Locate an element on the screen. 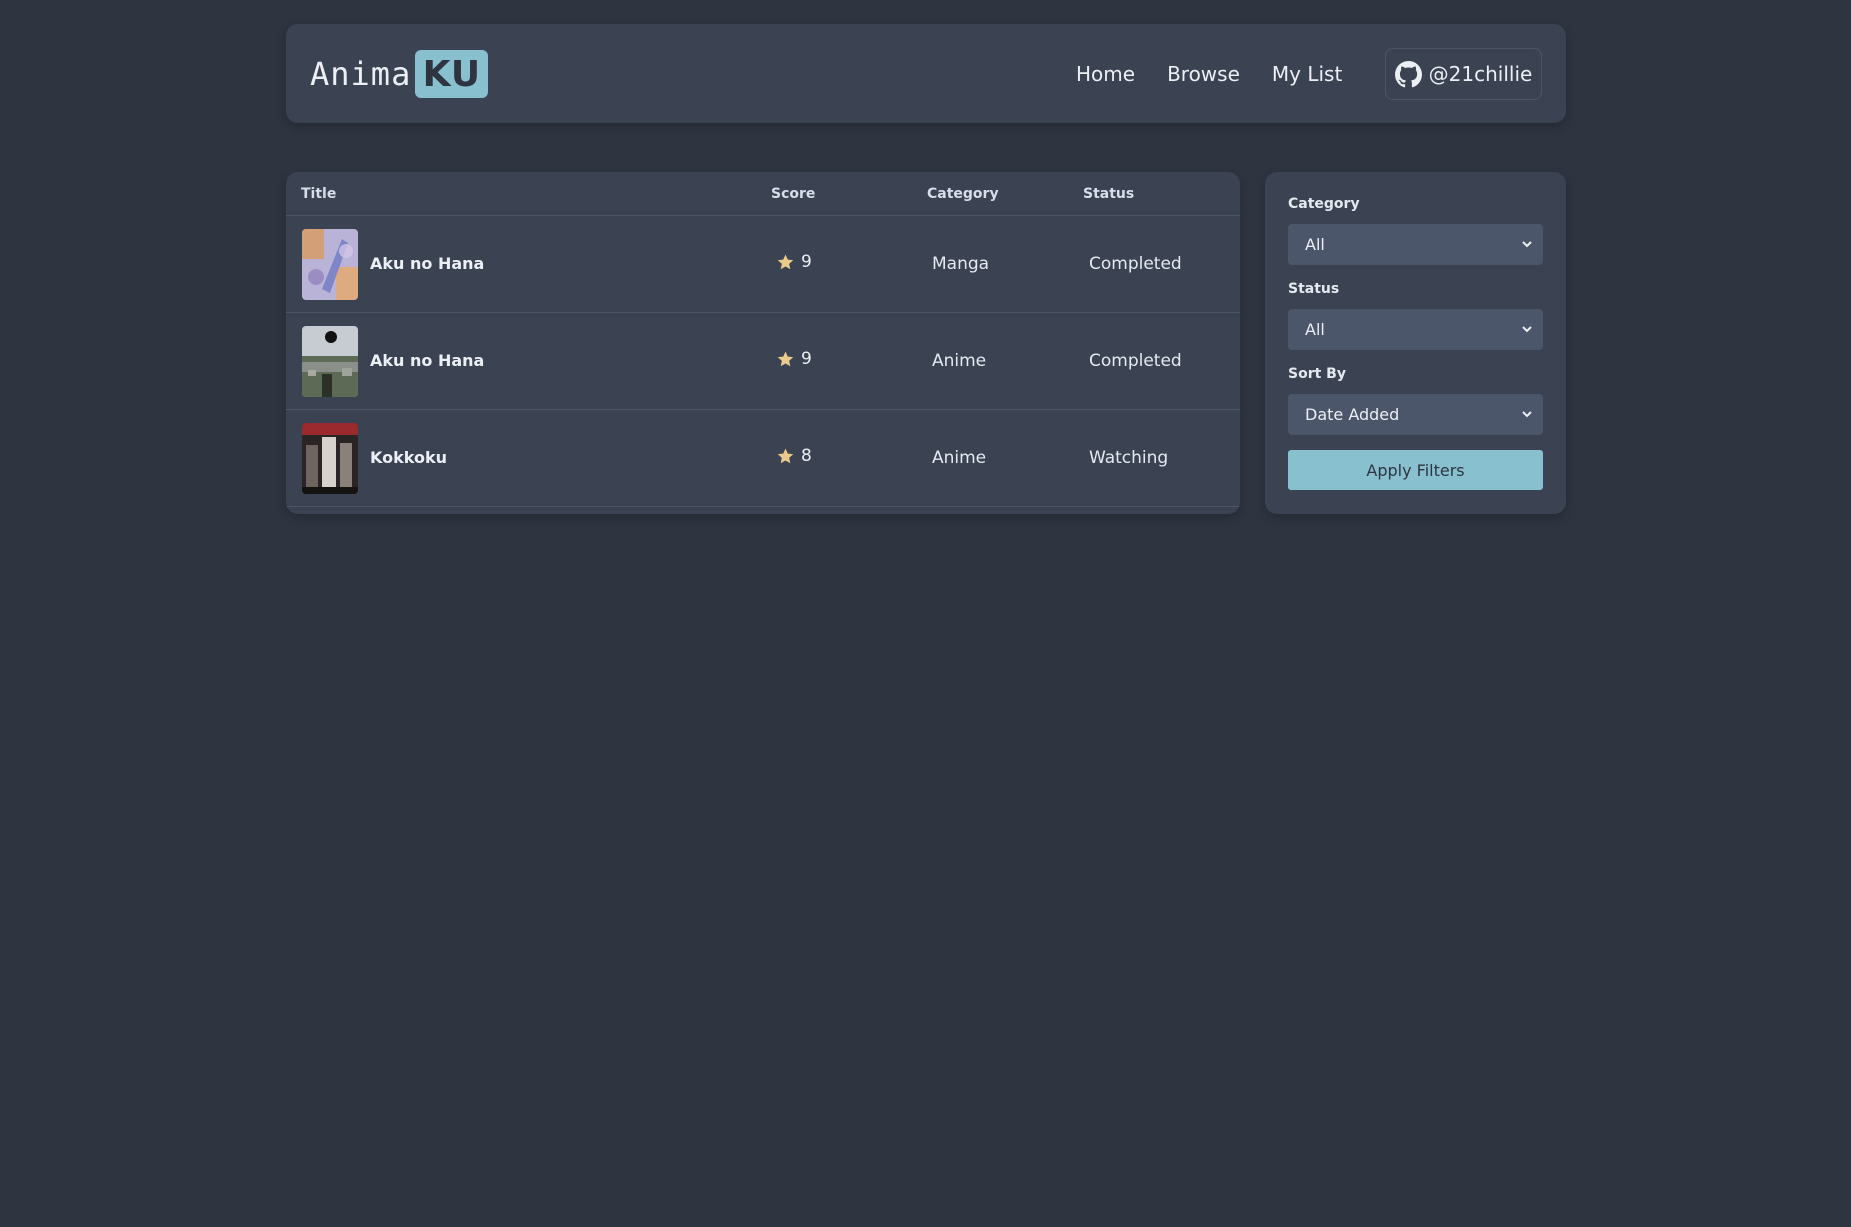 The height and width of the screenshot is (1227, 1851). sort-by-select: Date Added is located at coordinates (1415, 414).